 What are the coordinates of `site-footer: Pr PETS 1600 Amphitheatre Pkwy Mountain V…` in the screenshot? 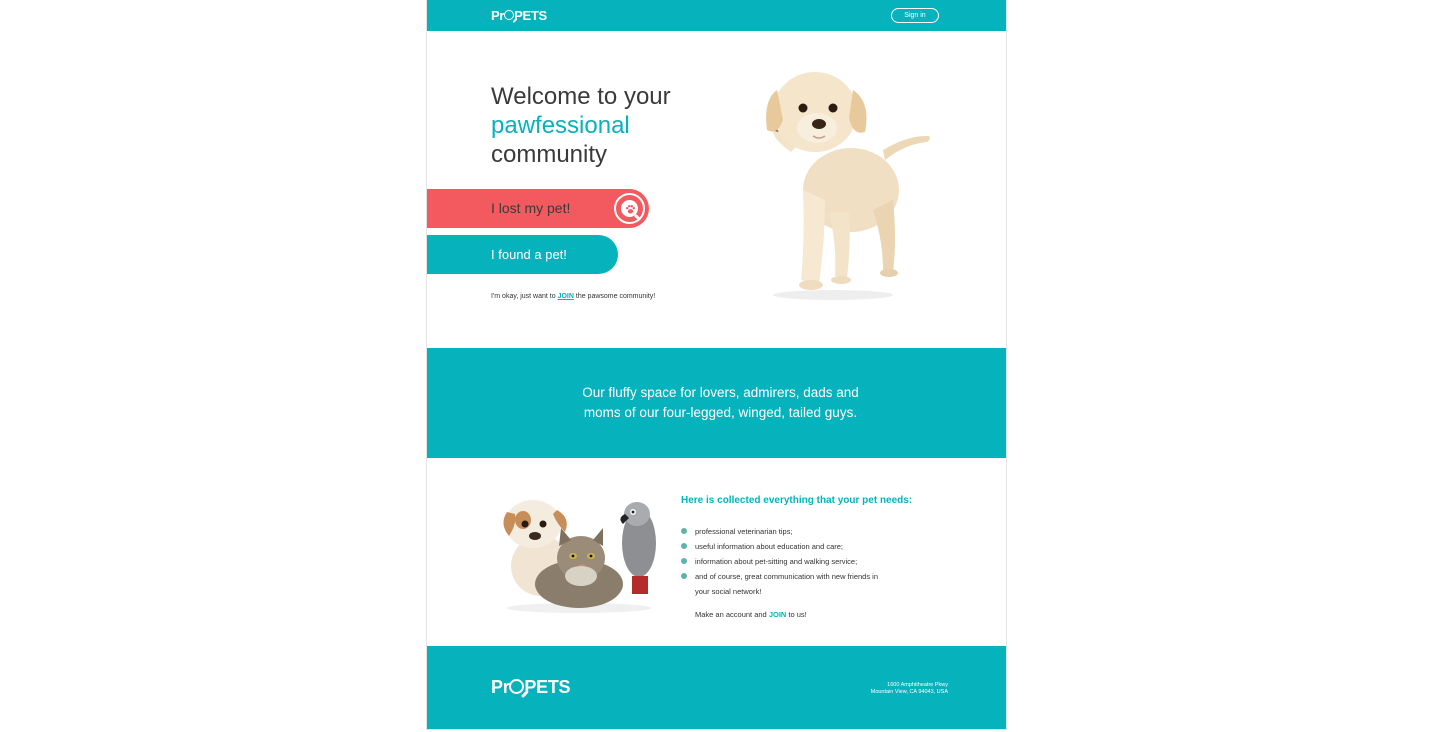 It's located at (716, 687).